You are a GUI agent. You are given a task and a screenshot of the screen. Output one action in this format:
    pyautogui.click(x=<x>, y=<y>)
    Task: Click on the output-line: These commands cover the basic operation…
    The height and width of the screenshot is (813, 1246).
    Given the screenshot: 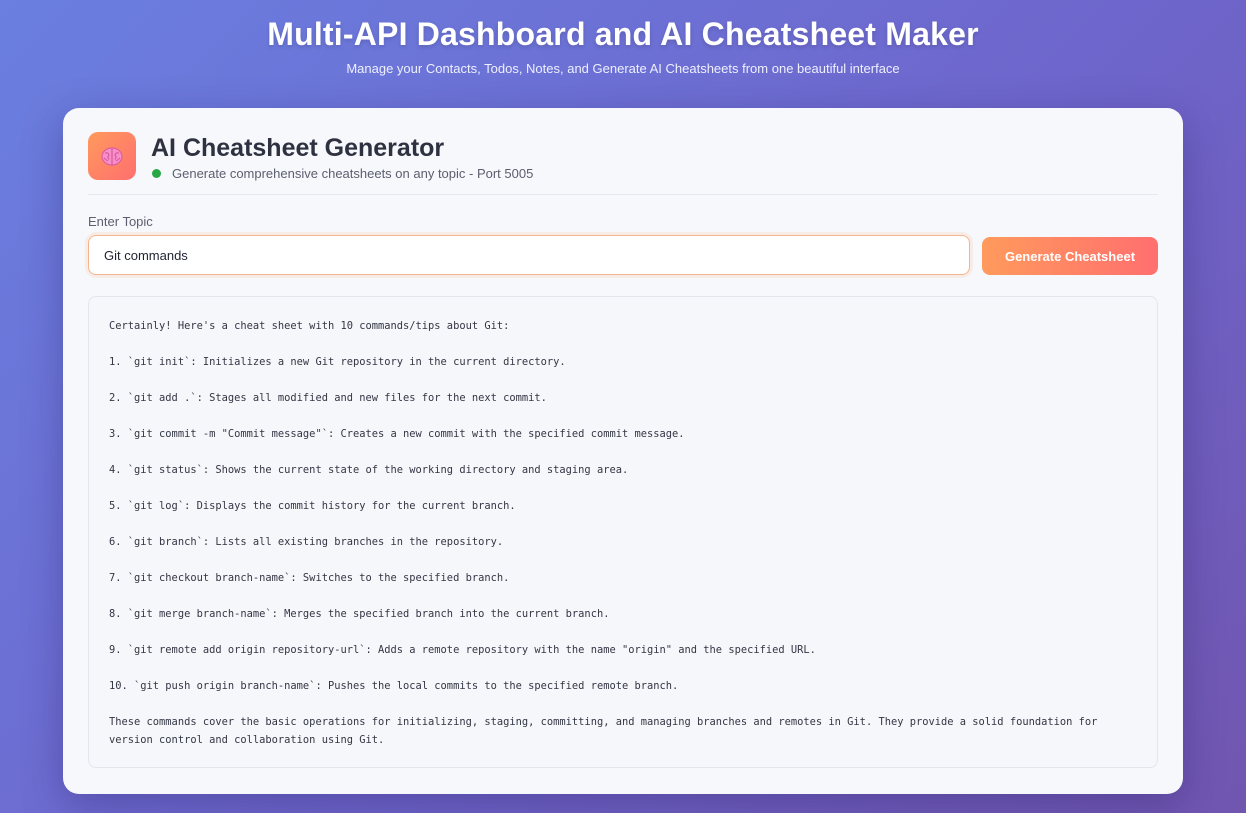 What is the action you would take?
    pyautogui.click(x=606, y=731)
    